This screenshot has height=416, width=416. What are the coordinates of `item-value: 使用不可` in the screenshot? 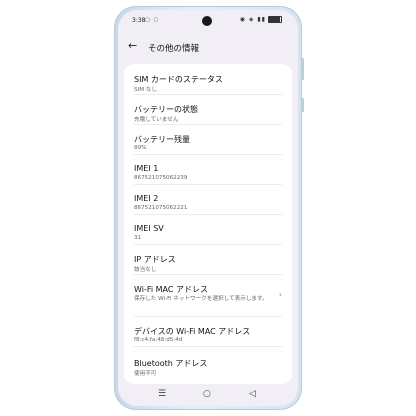 It's located at (145, 374).